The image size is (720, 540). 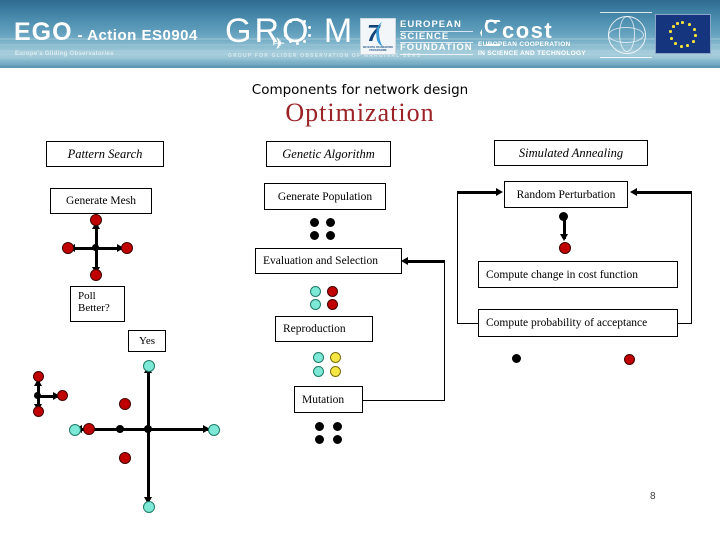 I want to click on header-simulated-annealing: Simulated Annealing, so click(x=571, y=153).